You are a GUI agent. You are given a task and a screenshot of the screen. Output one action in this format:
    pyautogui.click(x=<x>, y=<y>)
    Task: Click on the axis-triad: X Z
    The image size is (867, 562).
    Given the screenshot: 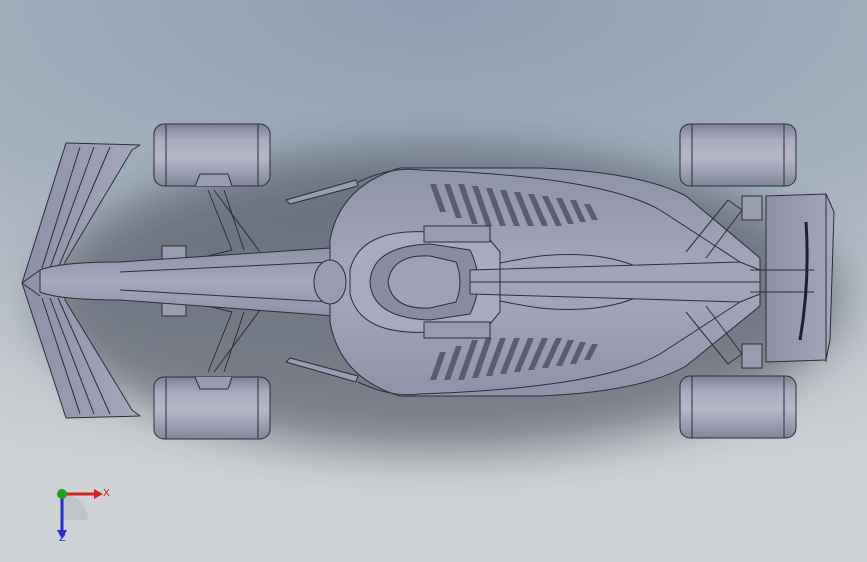 What is the action you would take?
    pyautogui.click(x=83, y=515)
    